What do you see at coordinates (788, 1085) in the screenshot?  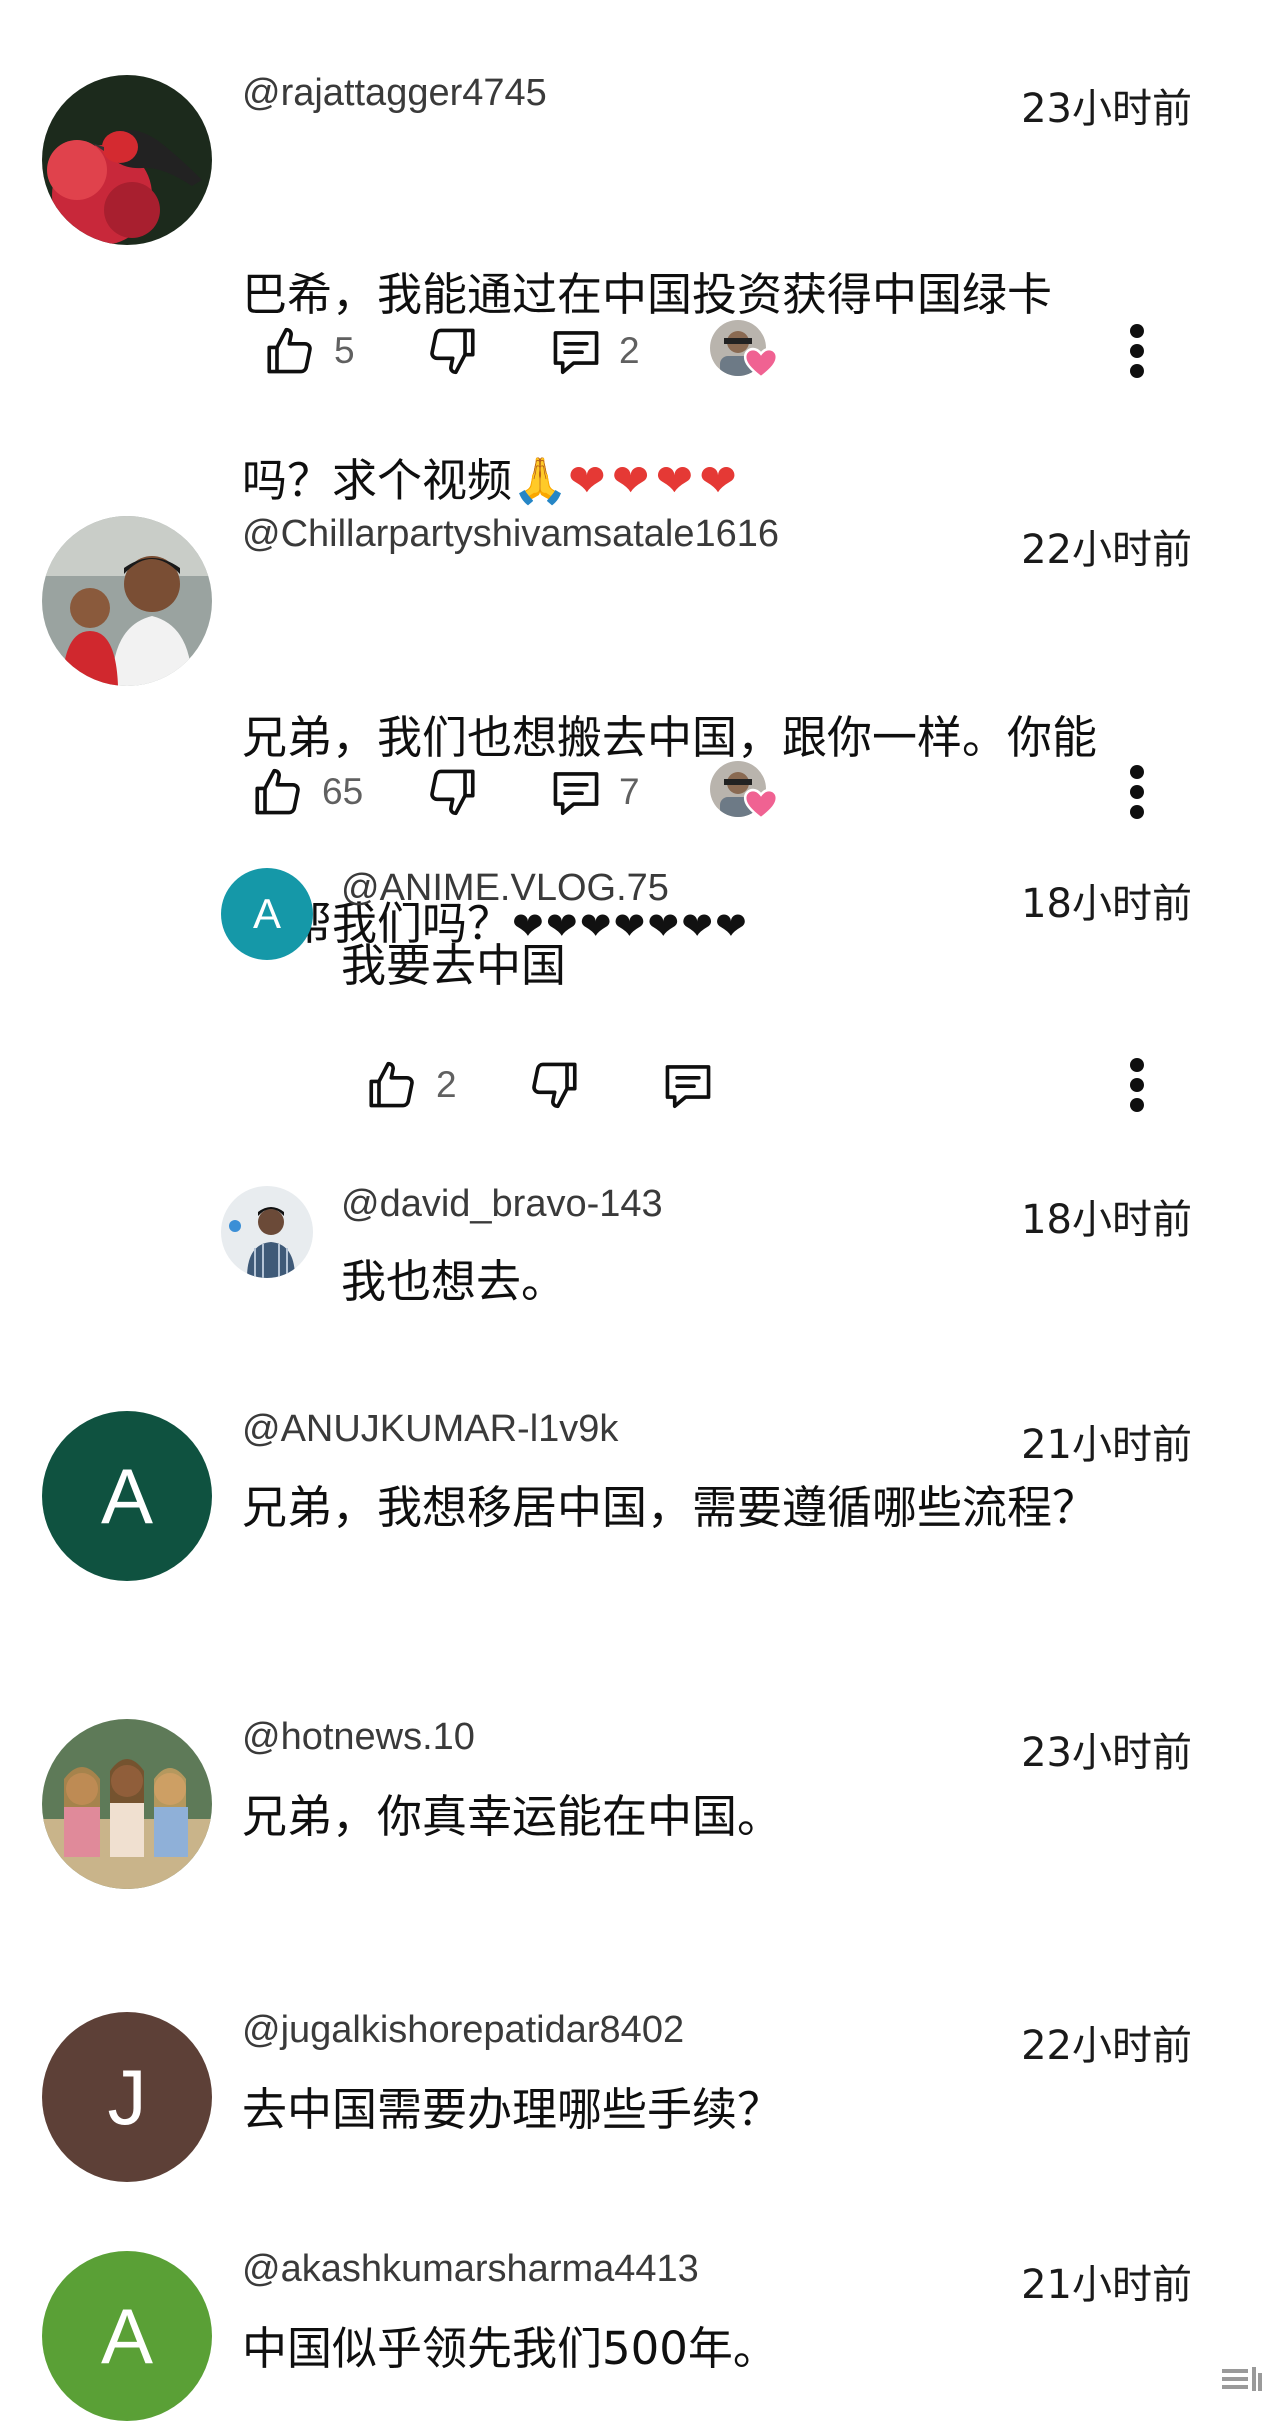 I see `reply-actions: 2` at bounding box center [788, 1085].